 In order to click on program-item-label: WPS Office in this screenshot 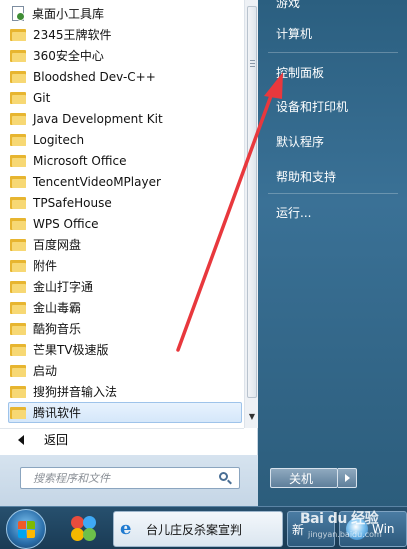, I will do `click(66, 223)`.